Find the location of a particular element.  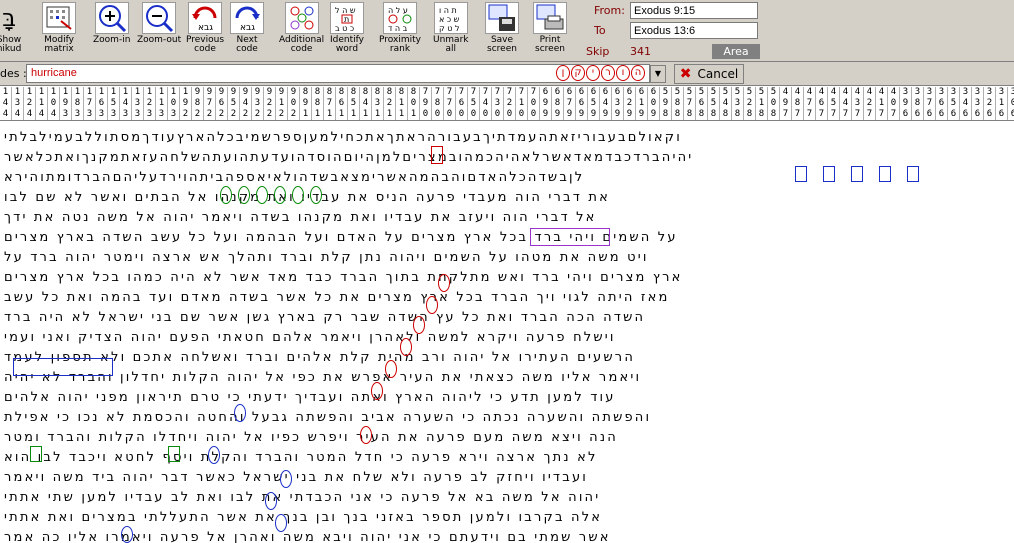

print-screen-icon is located at coordinates (550, 18).